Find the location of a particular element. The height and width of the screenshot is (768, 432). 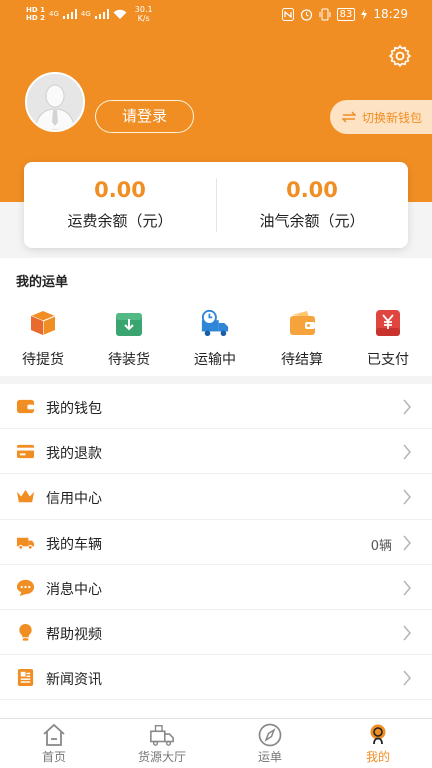

nav-label: 我的 is located at coordinates (377, 757).